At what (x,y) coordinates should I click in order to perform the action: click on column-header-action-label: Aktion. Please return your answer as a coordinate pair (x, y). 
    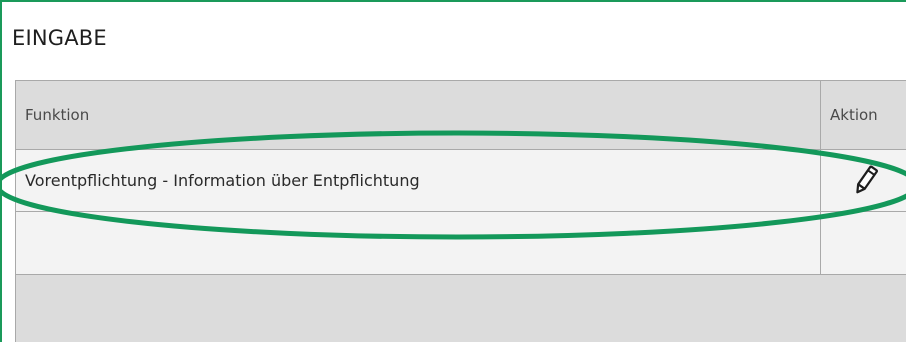
    Looking at the image, I should click on (854, 115).